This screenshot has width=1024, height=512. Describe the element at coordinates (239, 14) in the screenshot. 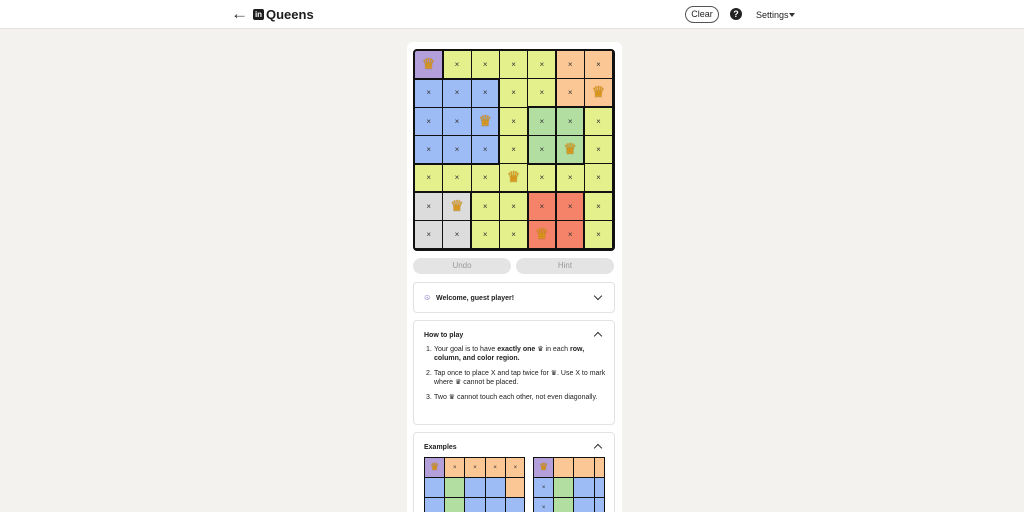

I see `arrow-left-icon: ←` at that location.